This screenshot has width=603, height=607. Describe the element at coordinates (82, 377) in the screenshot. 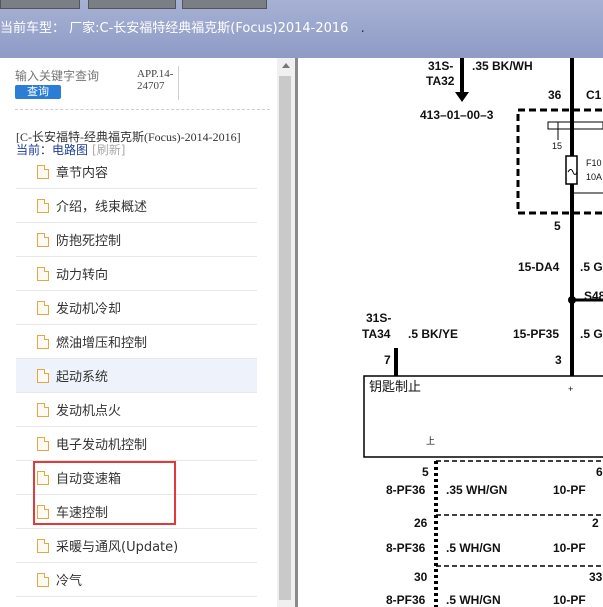

I see `tree-item-label: 起动系统` at that location.